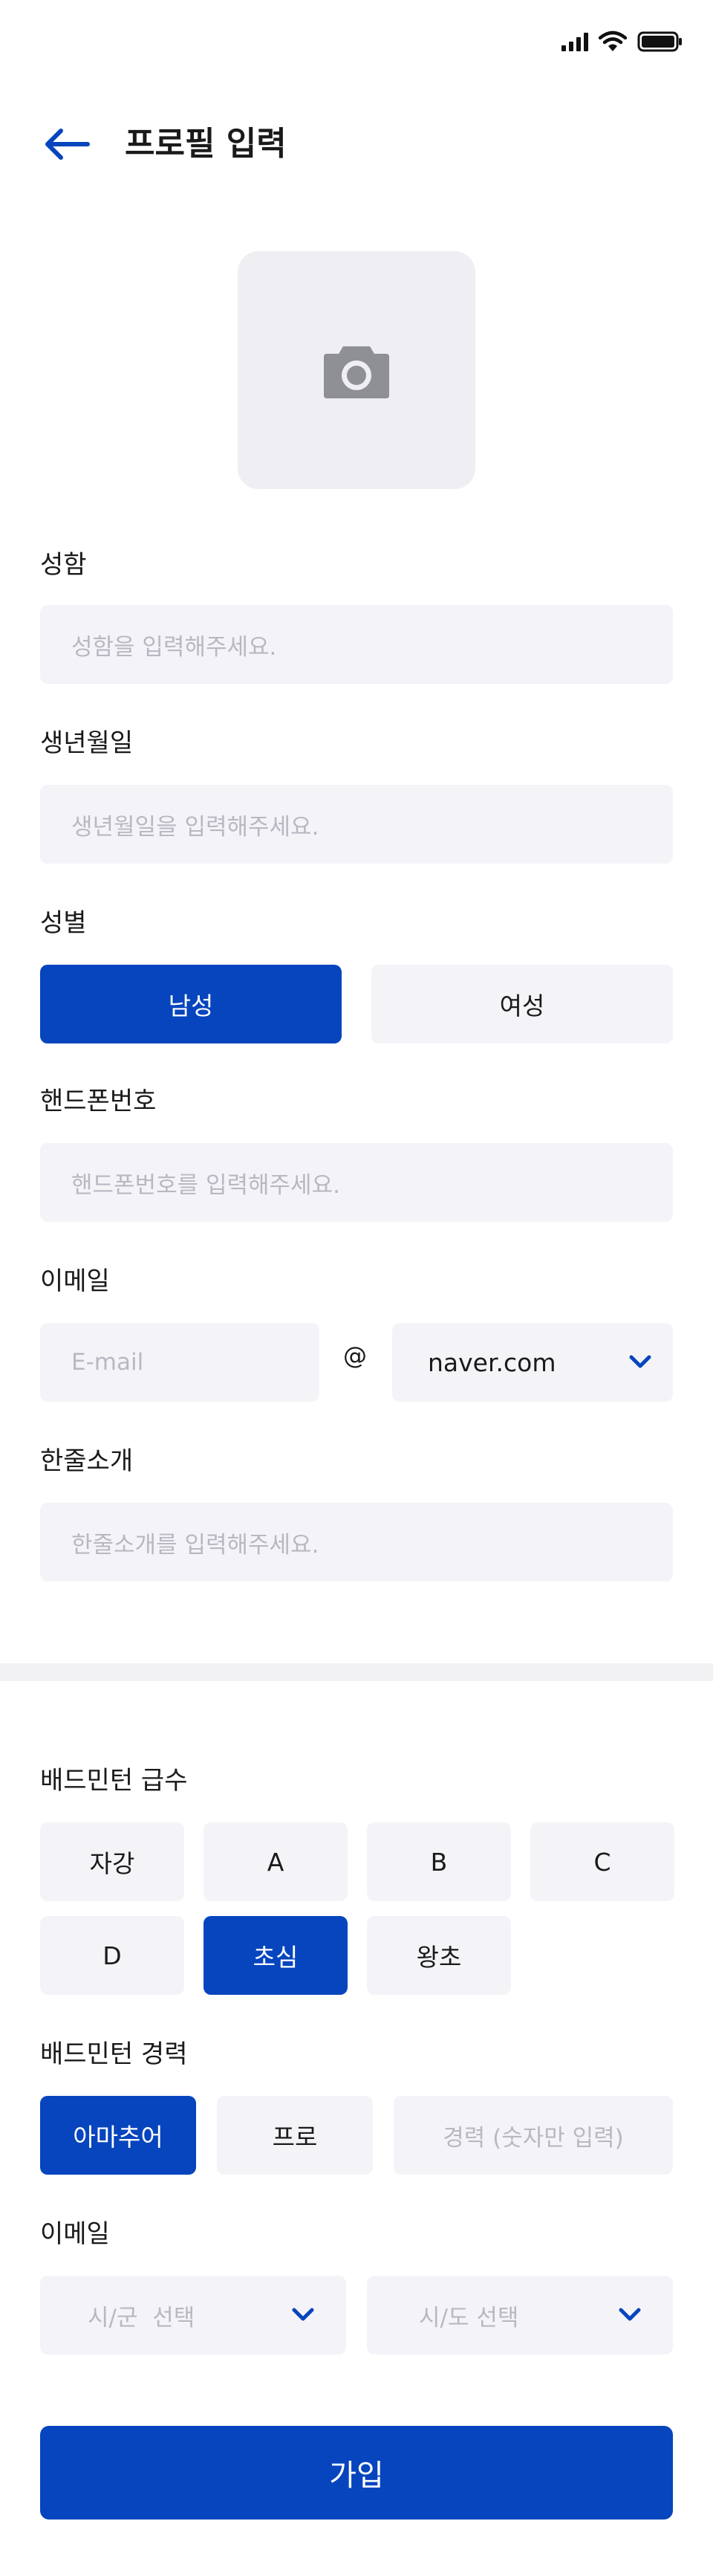 This screenshot has height=2576, width=713. What do you see at coordinates (174, 647) in the screenshot?
I see `name-placeholder: 성함을 입력해주세요.` at bounding box center [174, 647].